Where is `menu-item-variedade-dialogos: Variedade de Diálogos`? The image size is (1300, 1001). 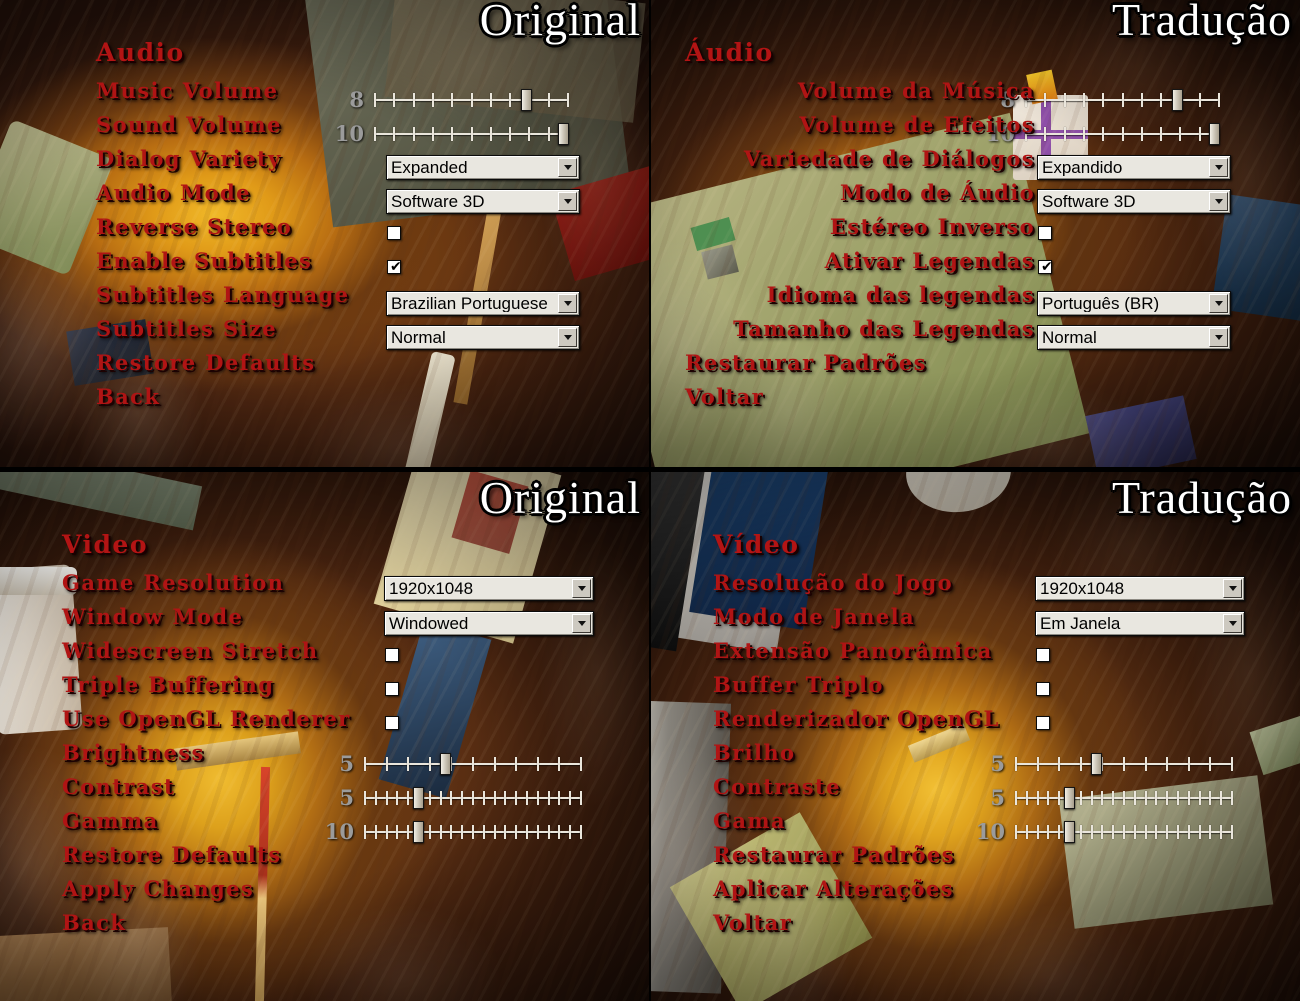 menu-item-variedade-dialogos: Variedade de Diálogos is located at coordinates (860, 163).